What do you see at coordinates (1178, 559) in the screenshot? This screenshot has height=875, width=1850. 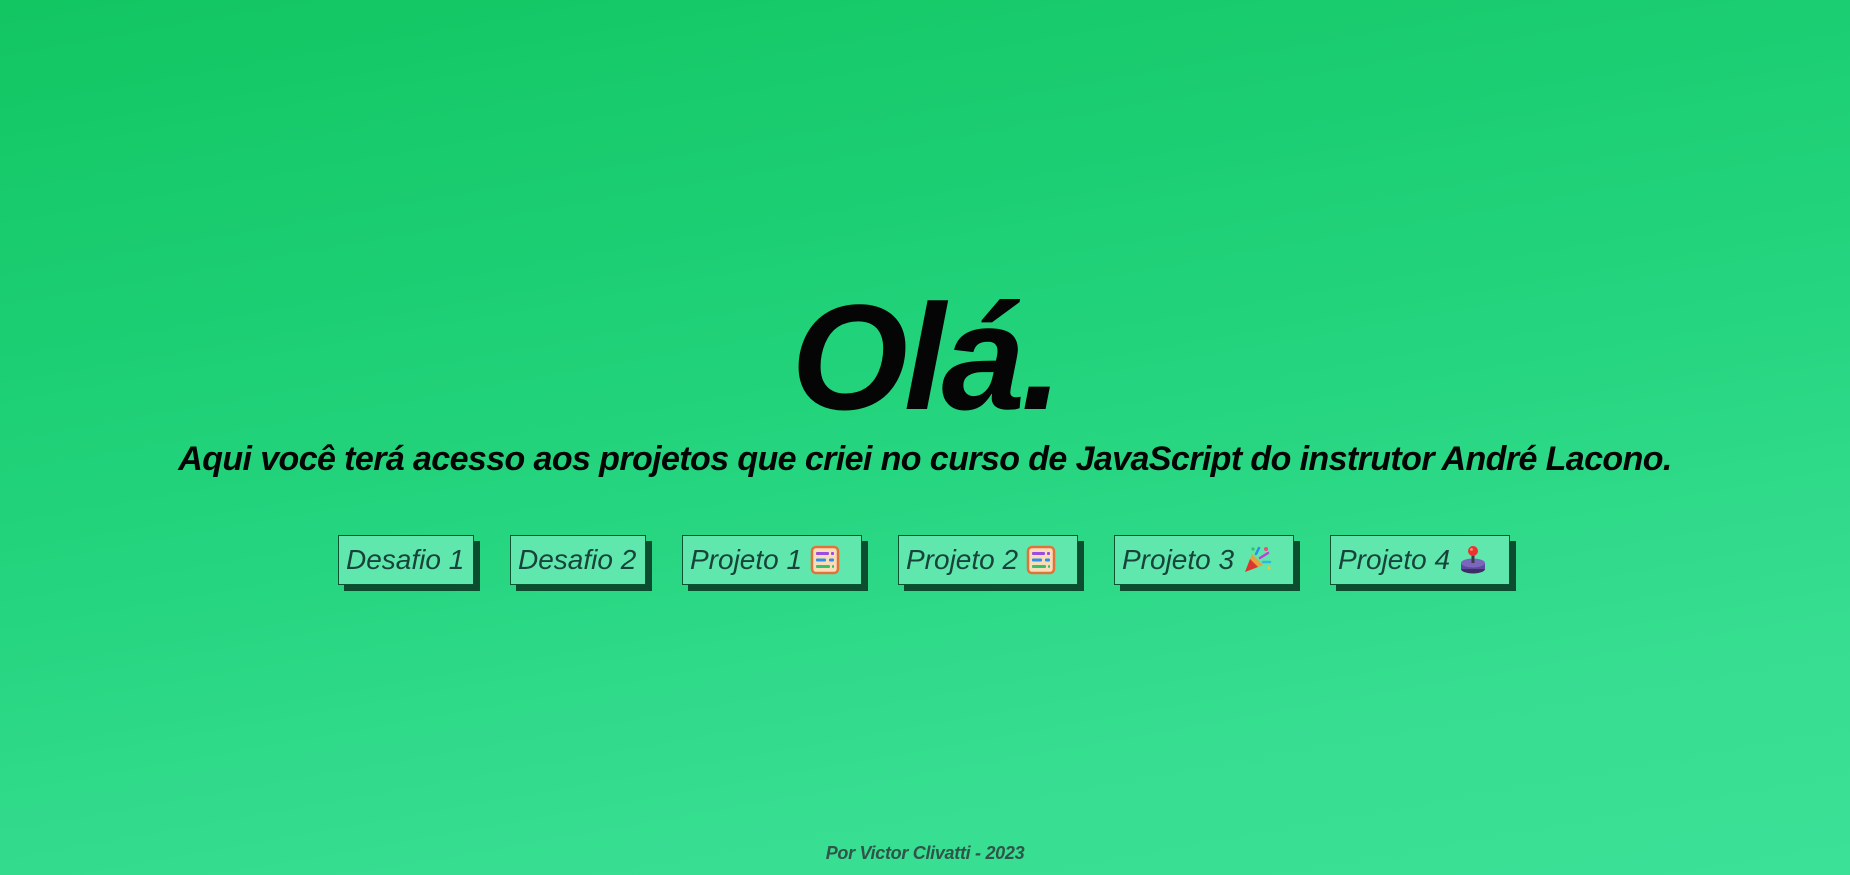 I see `projeto-3-label: Projeto 3` at bounding box center [1178, 559].